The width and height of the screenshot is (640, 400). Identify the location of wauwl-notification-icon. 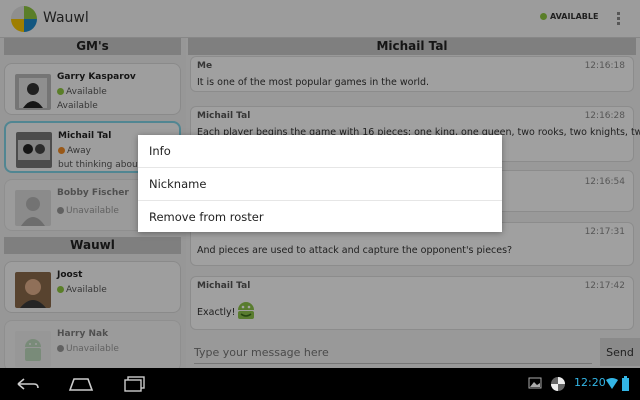
(558, 384).